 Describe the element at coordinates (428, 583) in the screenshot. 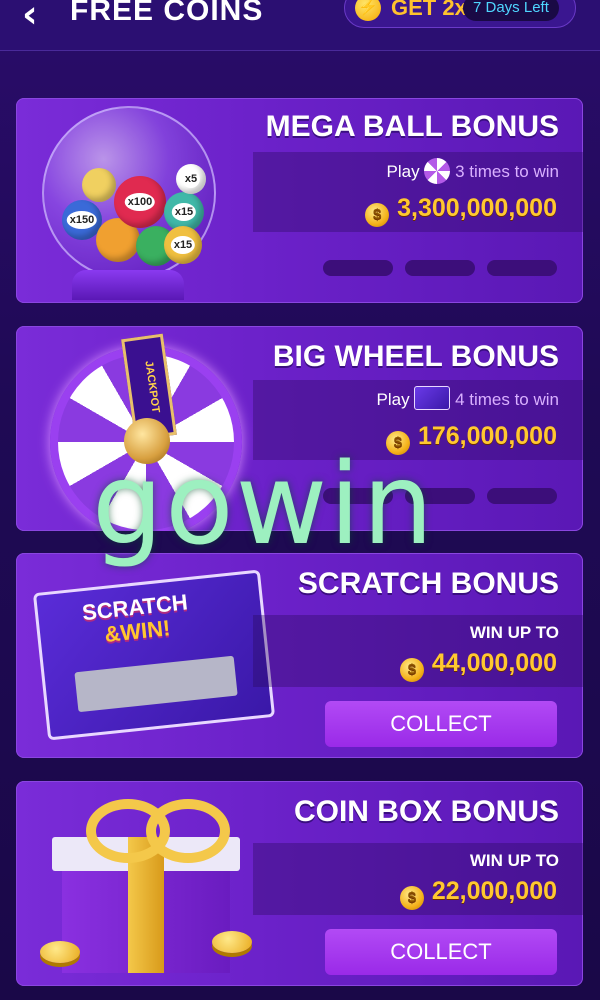

I see `card-title: SCRATCH BONUS` at that location.